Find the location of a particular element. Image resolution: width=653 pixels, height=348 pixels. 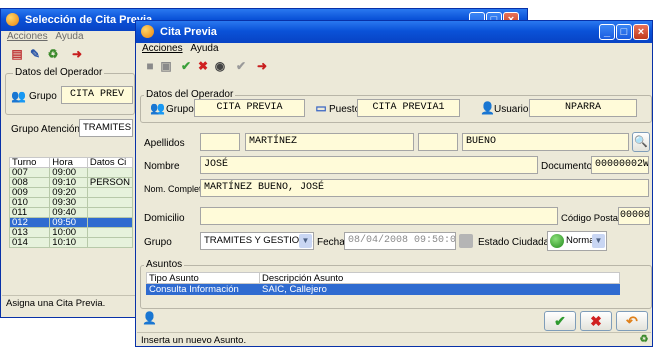

nom-completo-field: MARTÍNEZ BUENO, JOSÉ is located at coordinates (424, 188).